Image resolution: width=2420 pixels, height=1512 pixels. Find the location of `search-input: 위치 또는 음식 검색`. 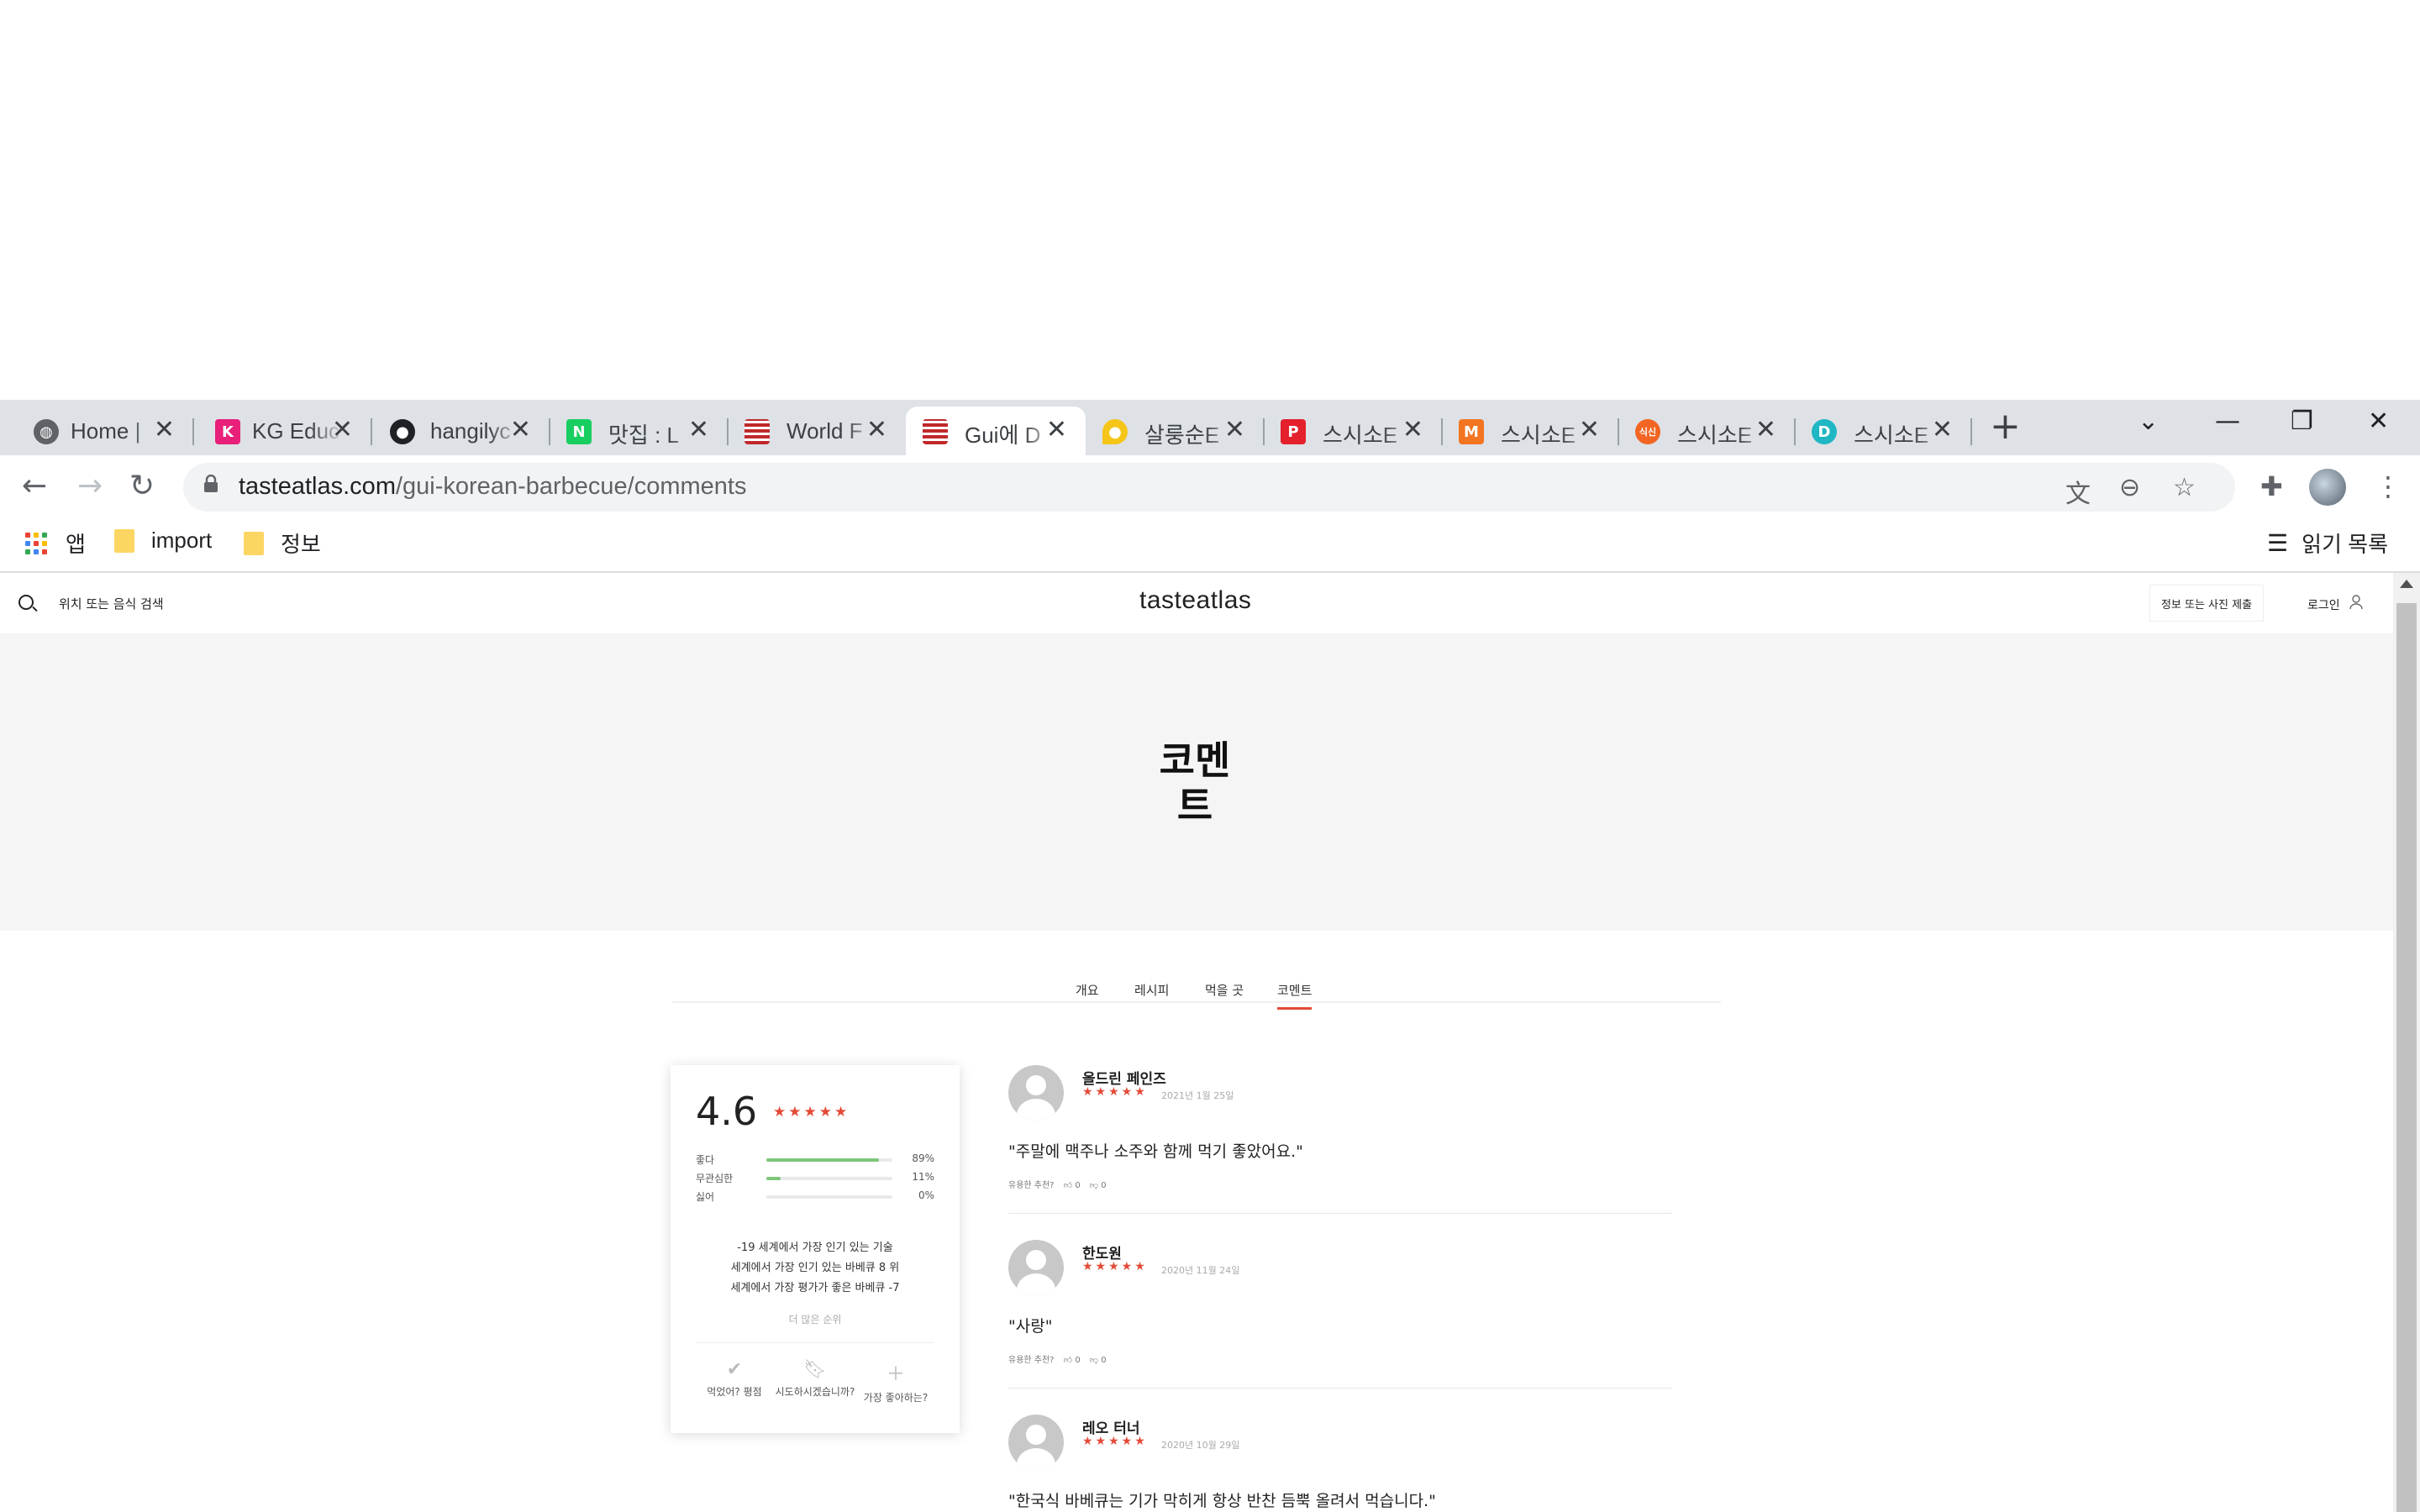

search-input: 위치 또는 음식 검색 is located at coordinates (112, 603).